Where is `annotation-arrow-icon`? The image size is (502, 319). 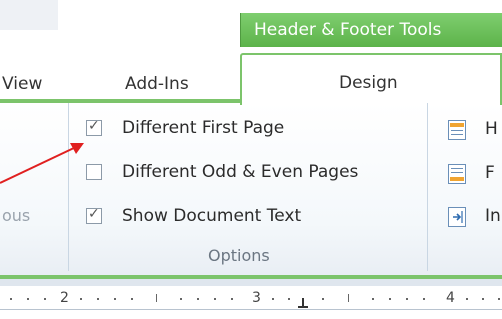 annotation-arrow-icon is located at coordinates (42, 163).